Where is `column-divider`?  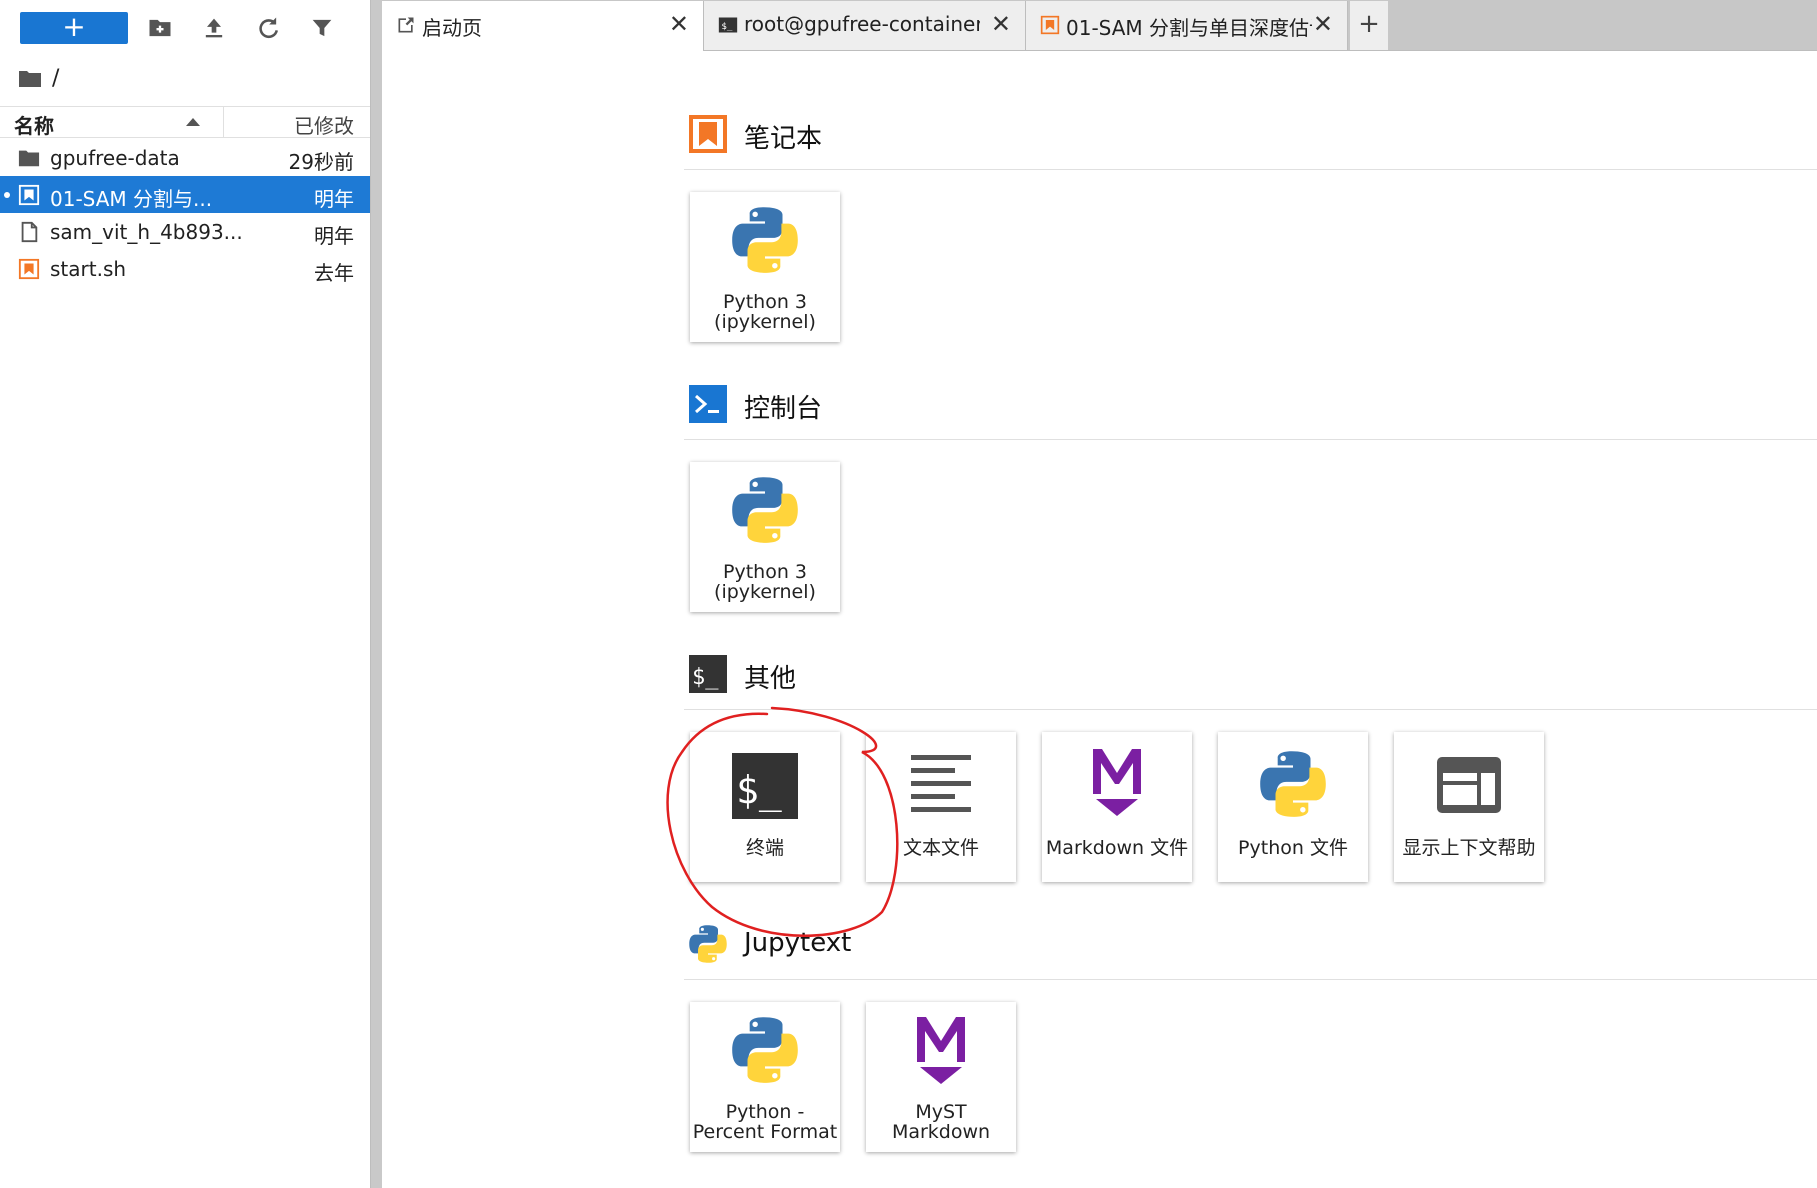 column-divider is located at coordinates (223, 122).